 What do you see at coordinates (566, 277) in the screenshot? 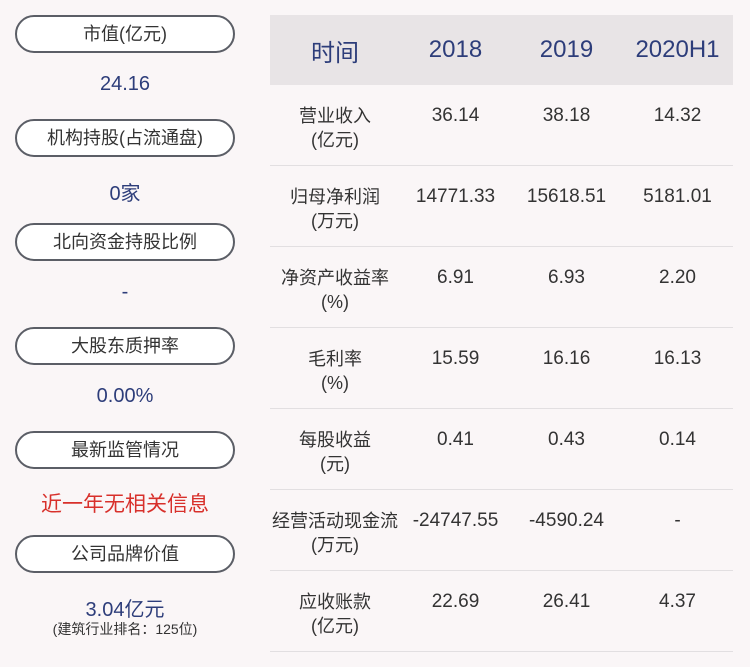
I see `cell-2019: 6.93` at bounding box center [566, 277].